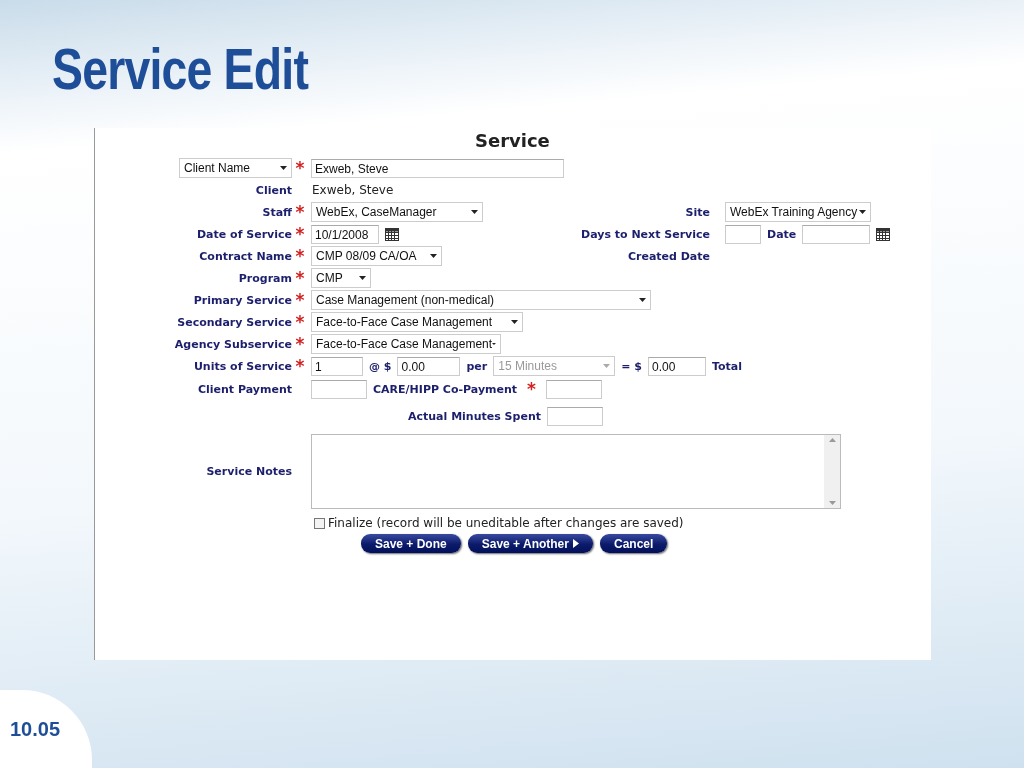  What do you see at coordinates (697, 212) in the screenshot?
I see `field-label: Site` at bounding box center [697, 212].